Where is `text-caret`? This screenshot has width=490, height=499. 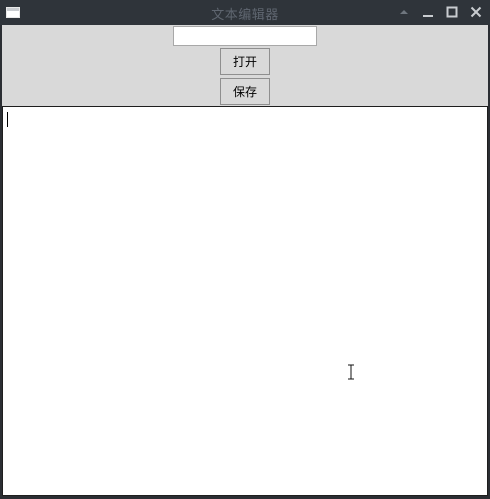 text-caret is located at coordinates (7, 119).